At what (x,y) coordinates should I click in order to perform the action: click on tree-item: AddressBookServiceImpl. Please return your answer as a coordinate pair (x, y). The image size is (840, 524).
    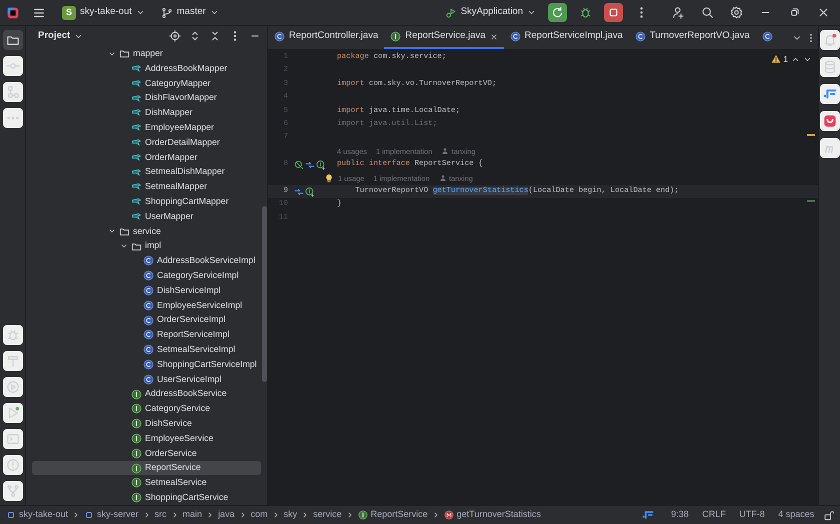
    Looking at the image, I should click on (146, 260).